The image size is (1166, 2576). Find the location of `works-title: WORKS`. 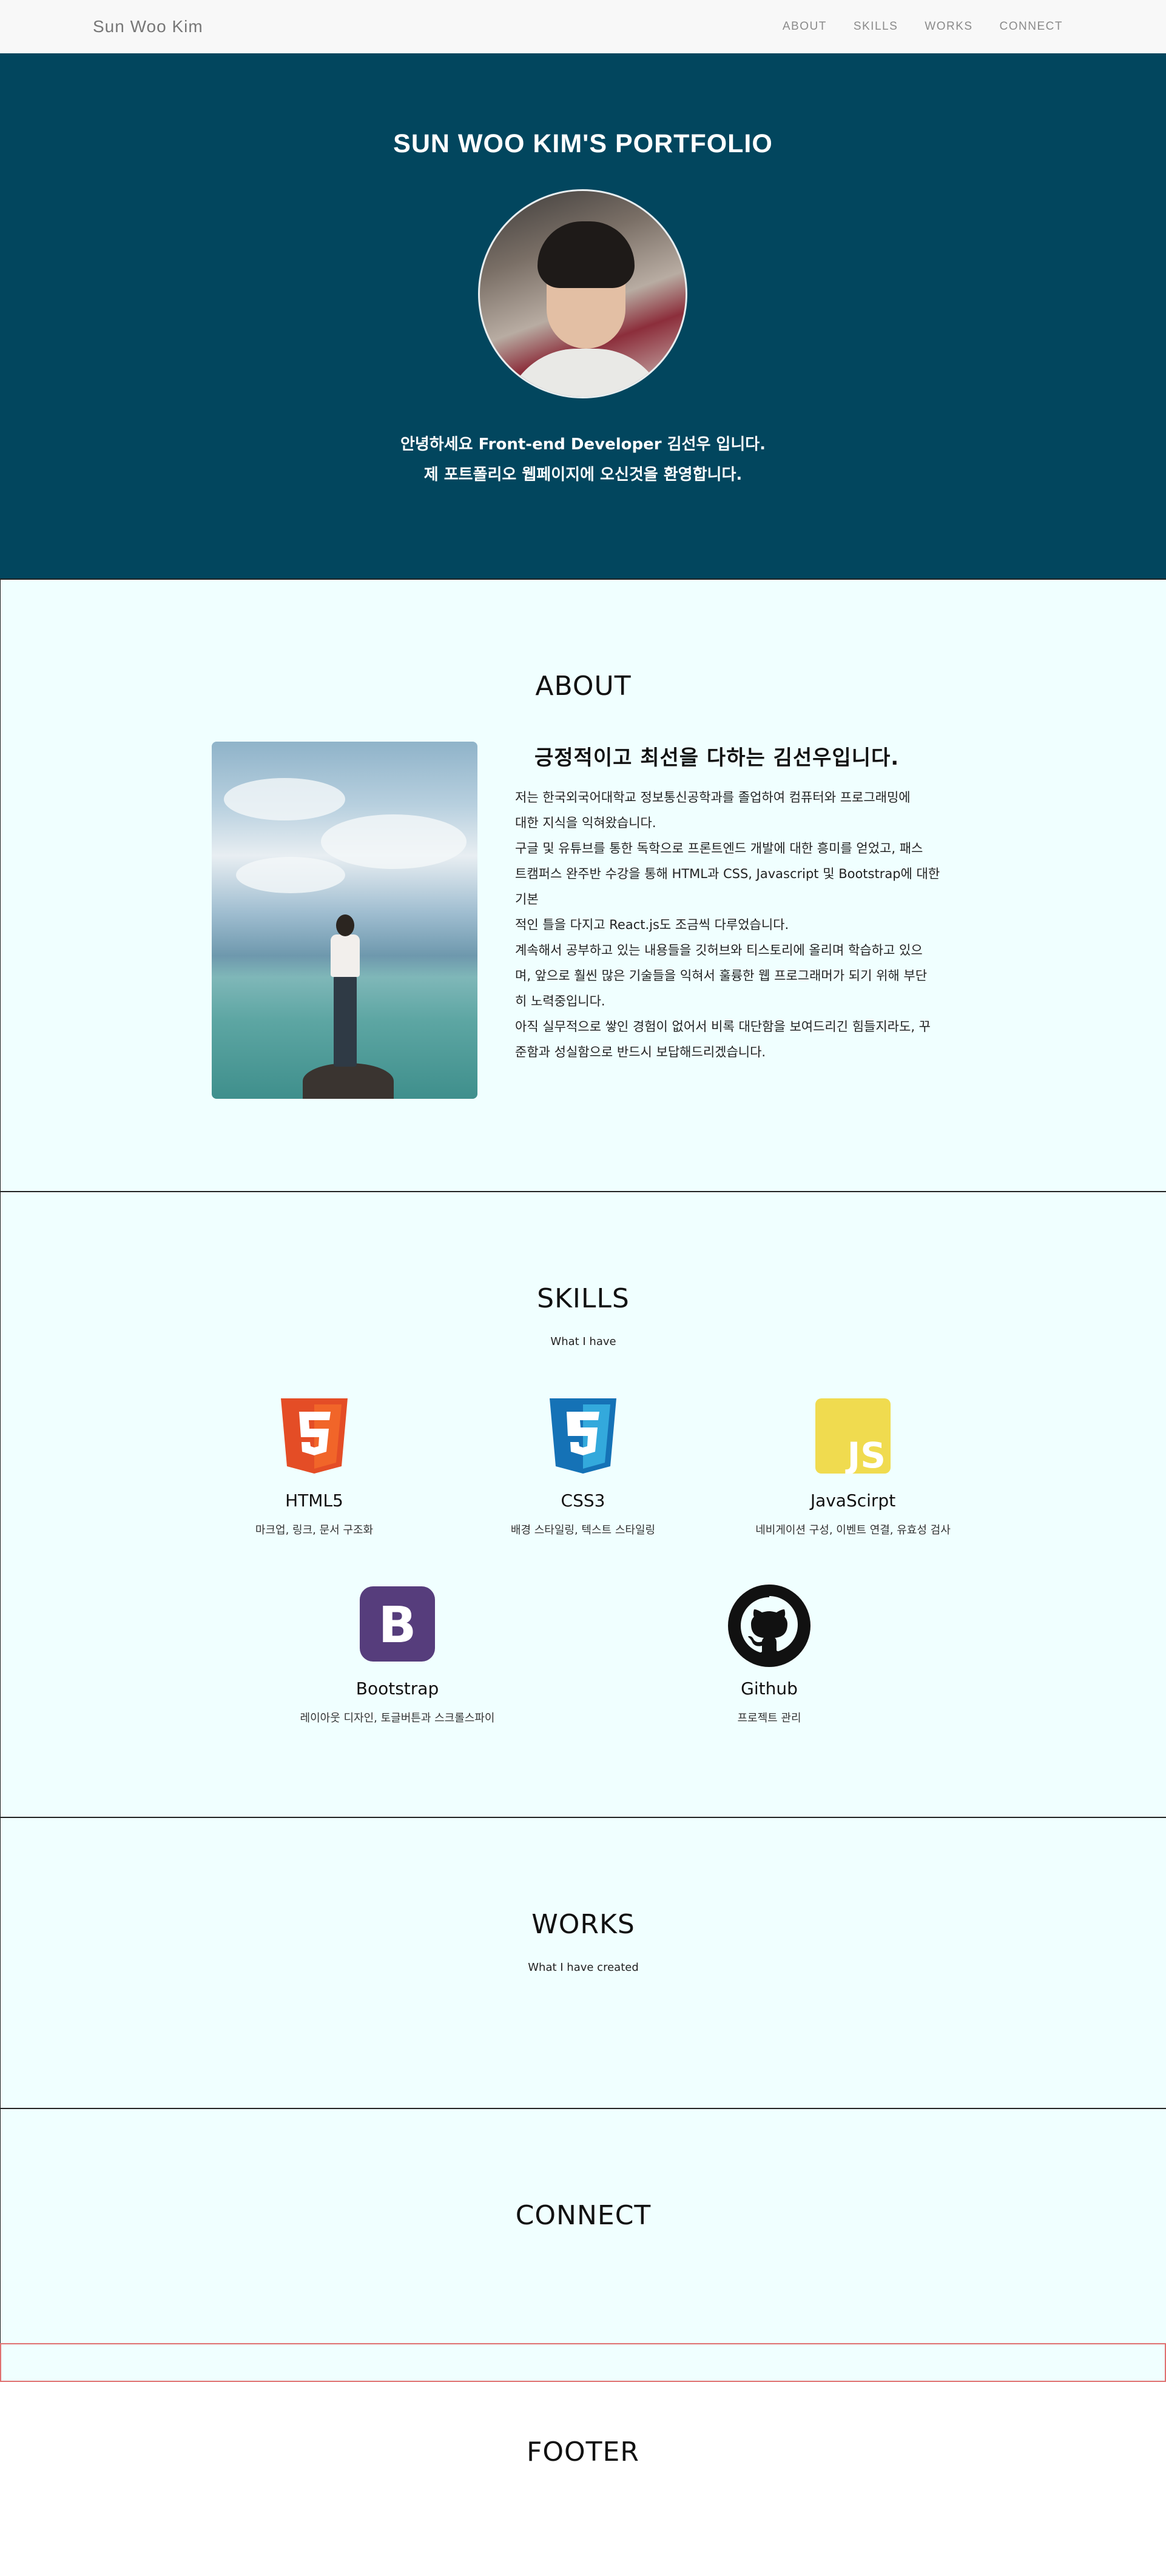

works-title: WORKS is located at coordinates (583, 1924).